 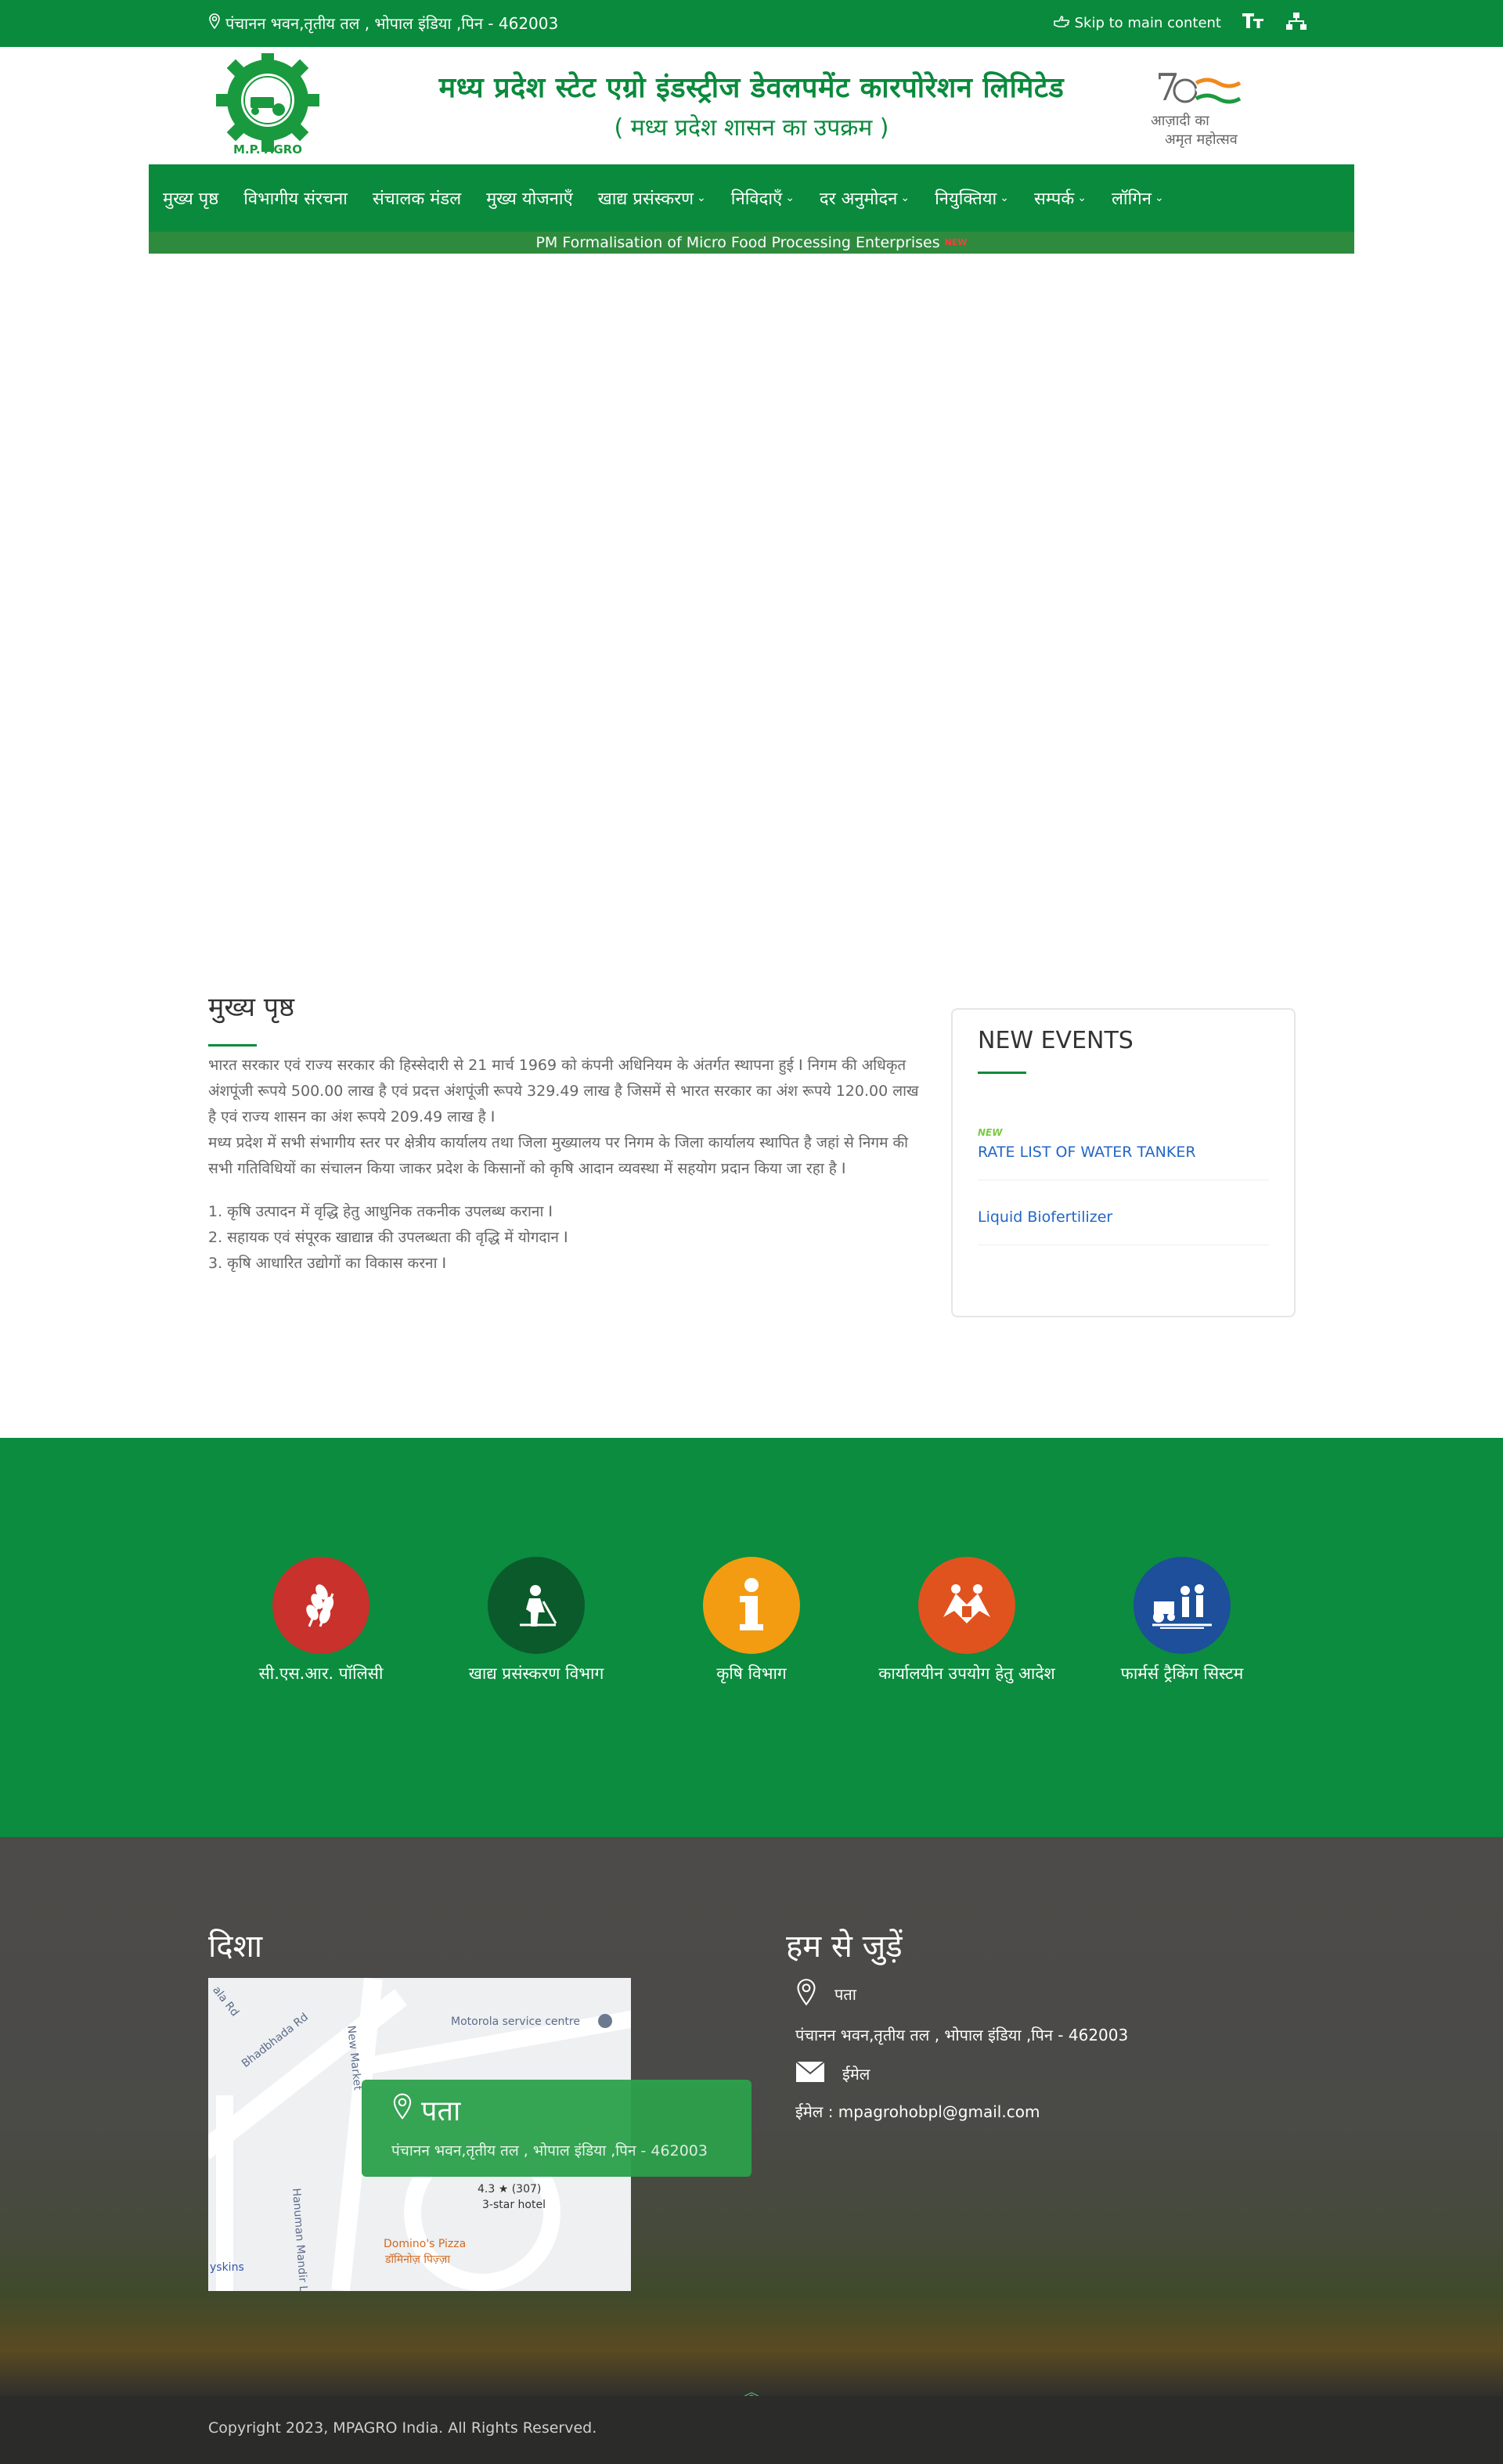 What do you see at coordinates (536, 1605) in the screenshot?
I see `farmer-icon` at bounding box center [536, 1605].